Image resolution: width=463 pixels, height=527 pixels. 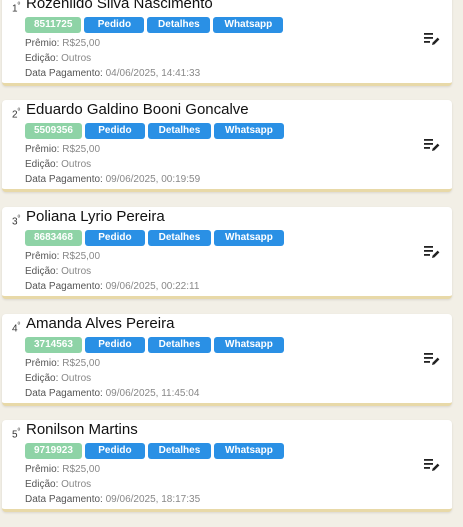 What do you see at coordinates (16, 434) in the screenshot?
I see `rank-number: 5º` at bounding box center [16, 434].